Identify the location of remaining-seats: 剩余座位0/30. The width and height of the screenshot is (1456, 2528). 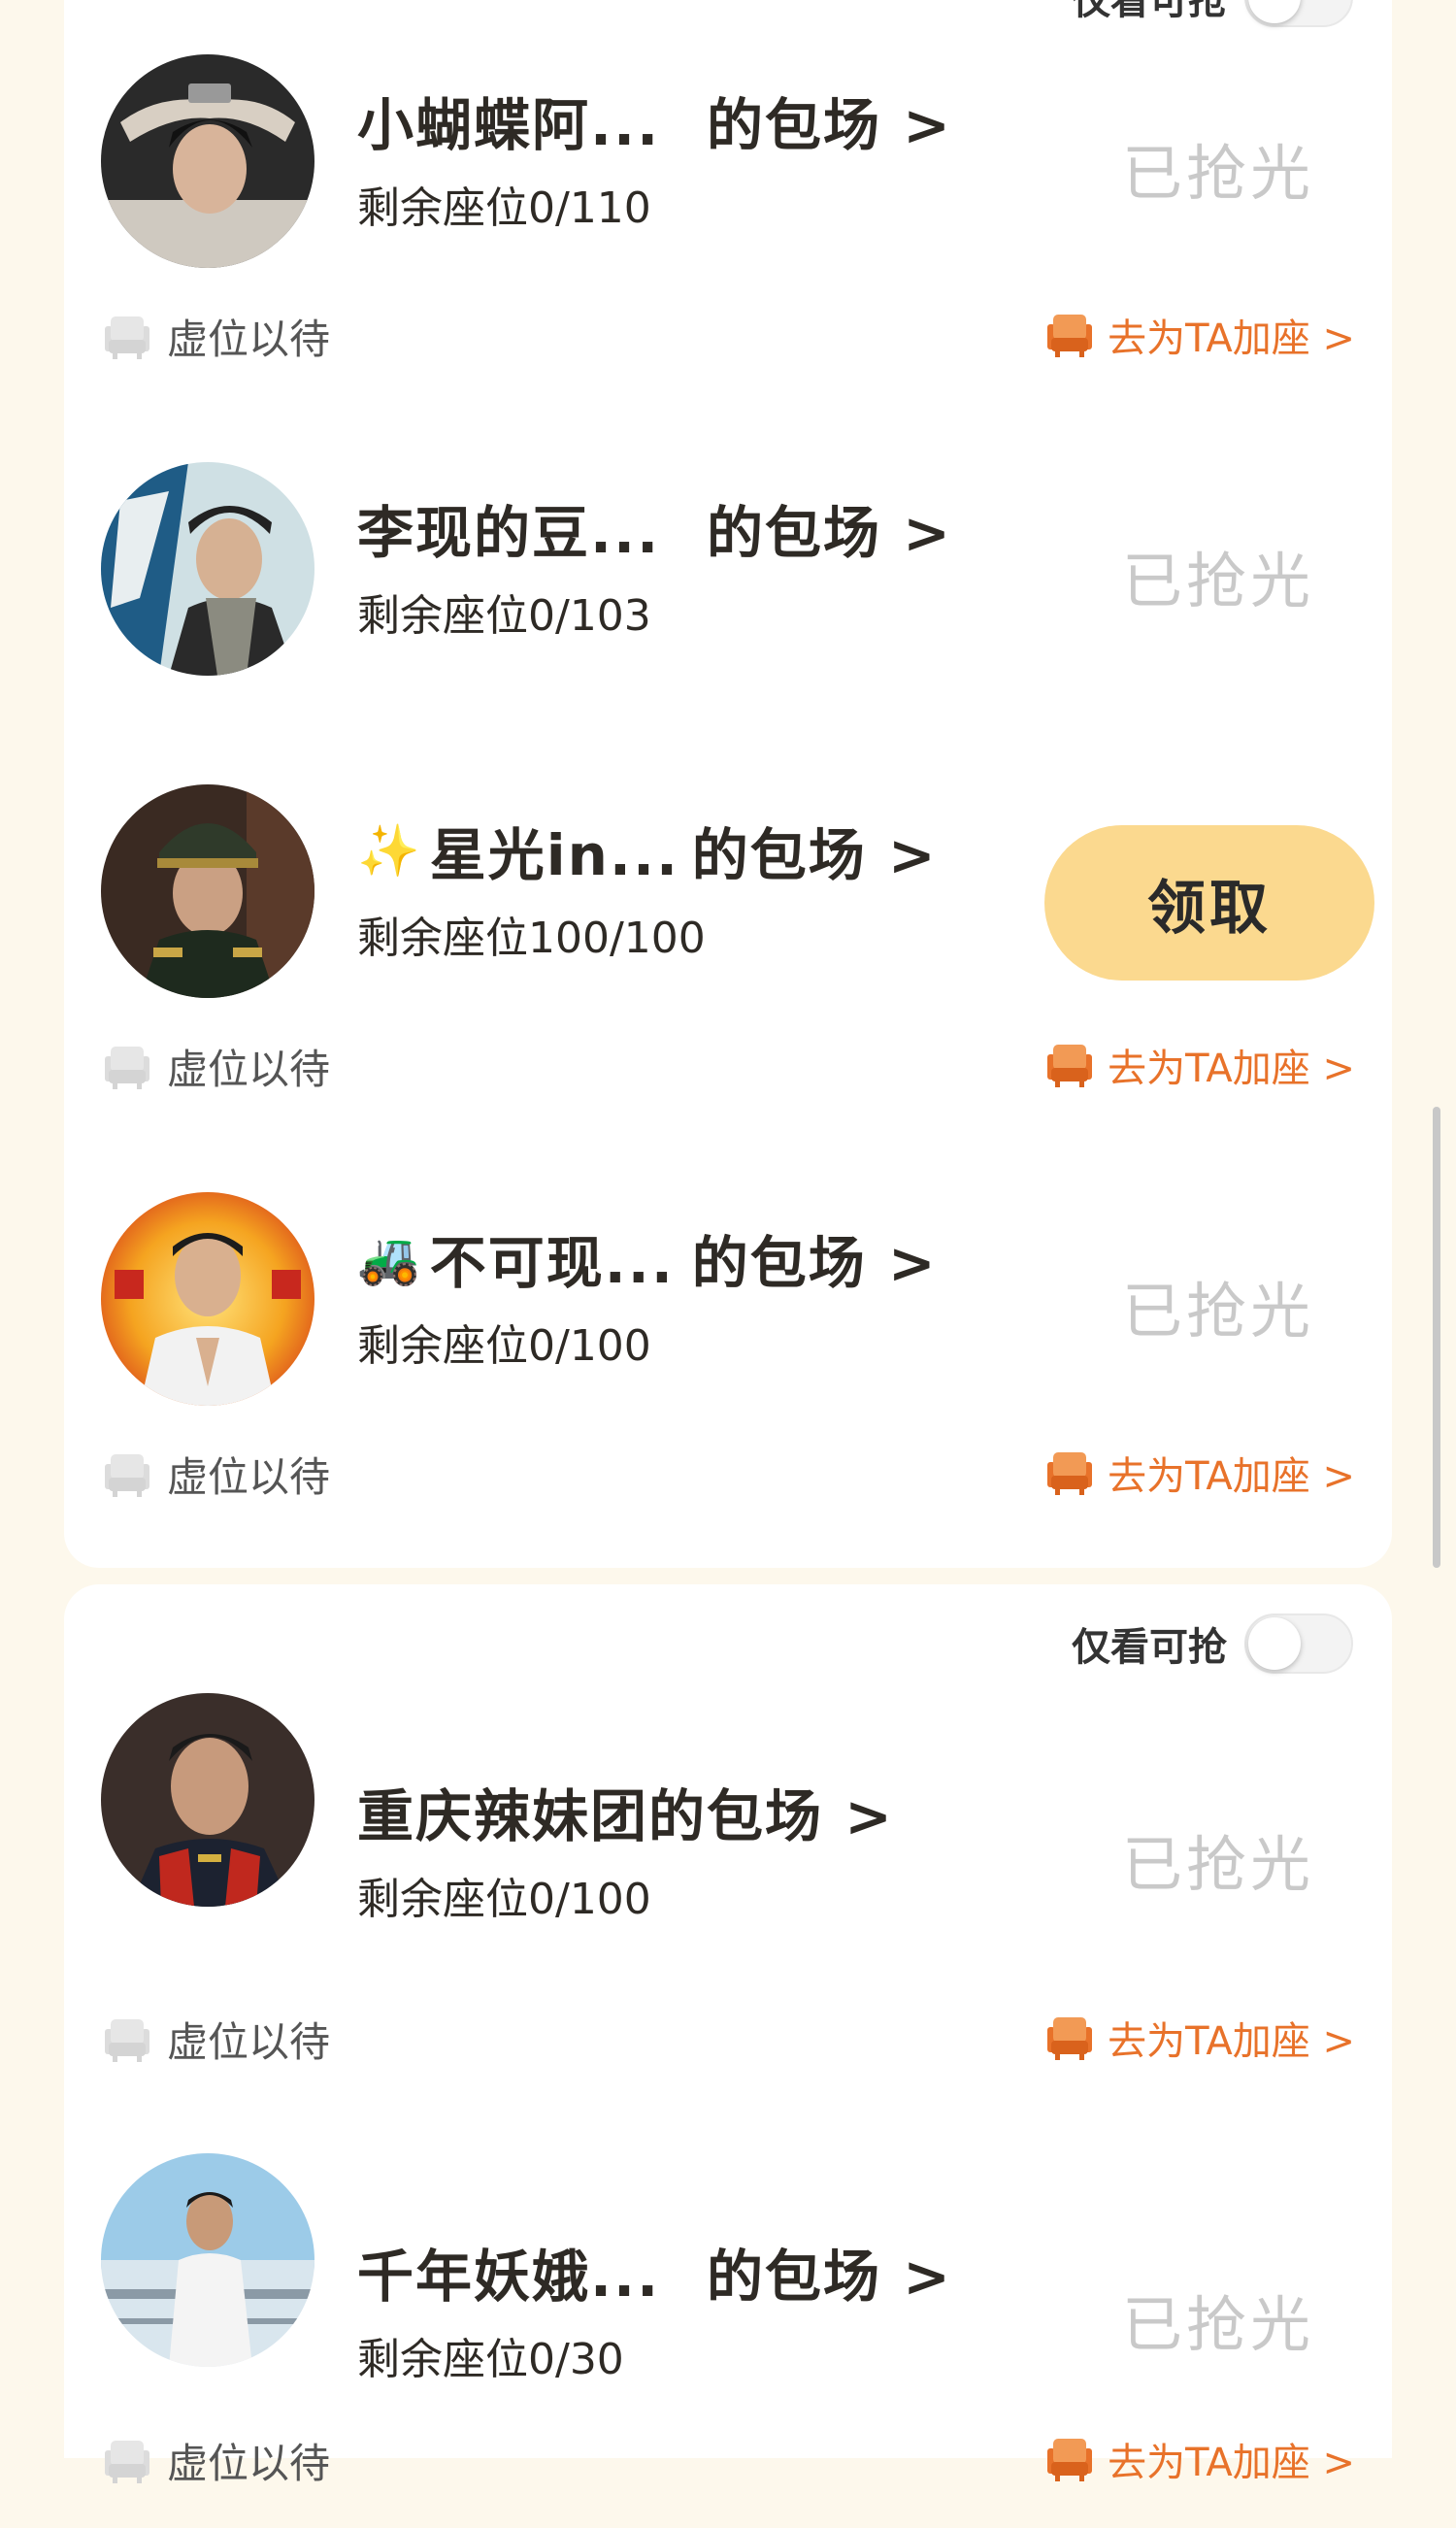
(490, 2359).